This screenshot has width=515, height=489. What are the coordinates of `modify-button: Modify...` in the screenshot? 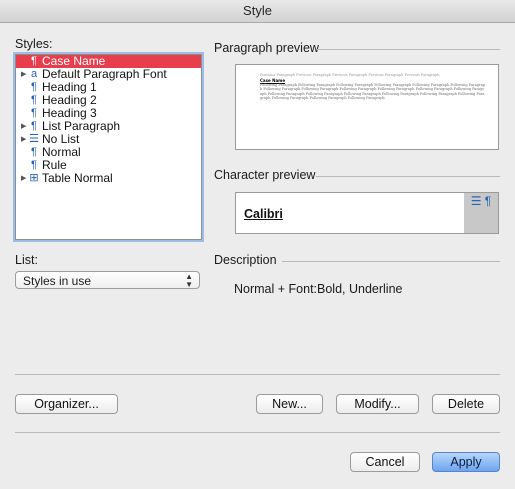 It's located at (377, 404).